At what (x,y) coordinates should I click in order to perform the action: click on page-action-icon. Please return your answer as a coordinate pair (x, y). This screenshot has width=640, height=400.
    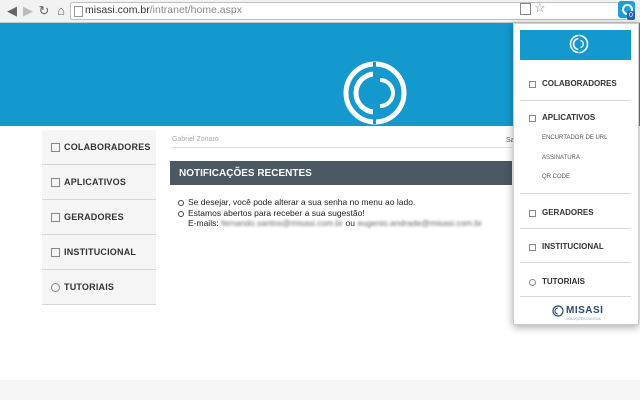
    Looking at the image, I should click on (525, 9).